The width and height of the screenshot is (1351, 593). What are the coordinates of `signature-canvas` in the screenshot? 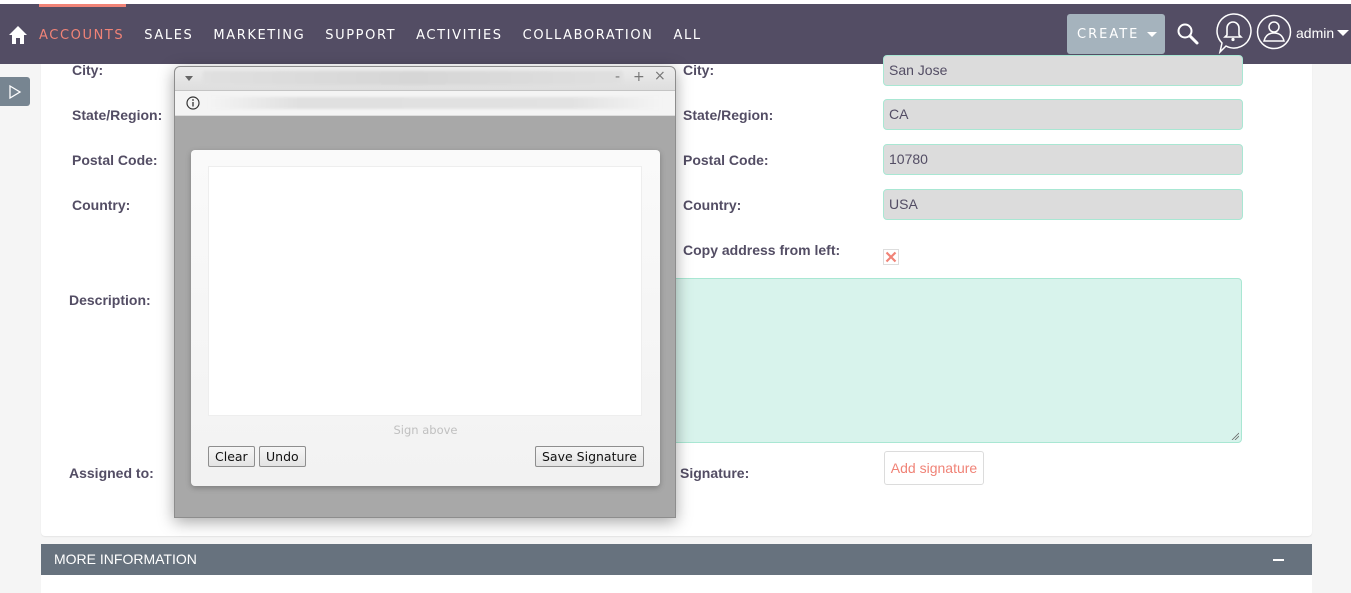 It's located at (425, 291).